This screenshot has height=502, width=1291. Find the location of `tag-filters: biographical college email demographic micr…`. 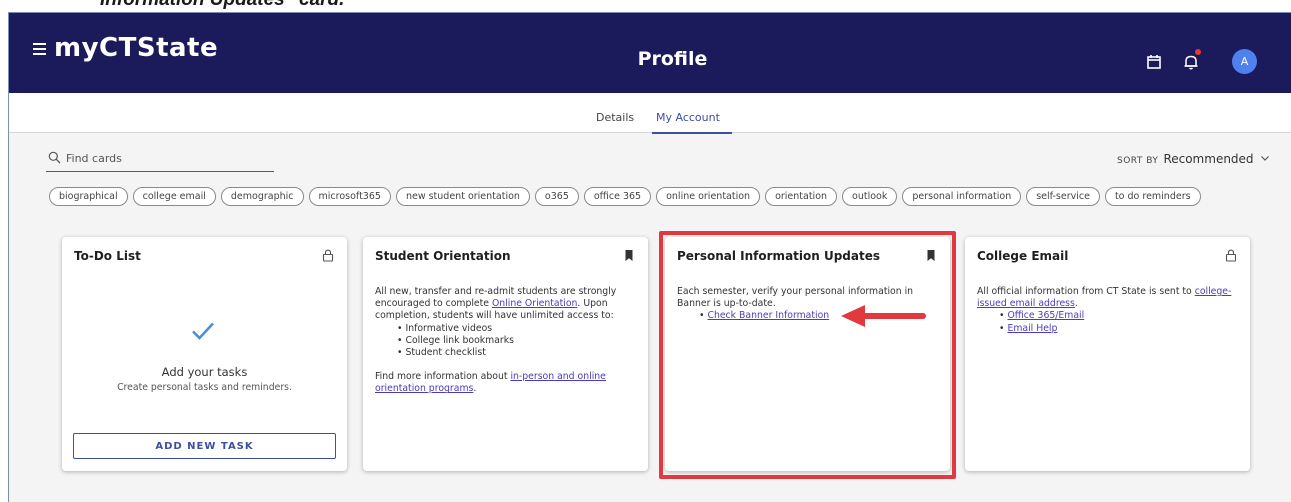

tag-filters: biographical college email demographic micr… is located at coordinates (627, 197).